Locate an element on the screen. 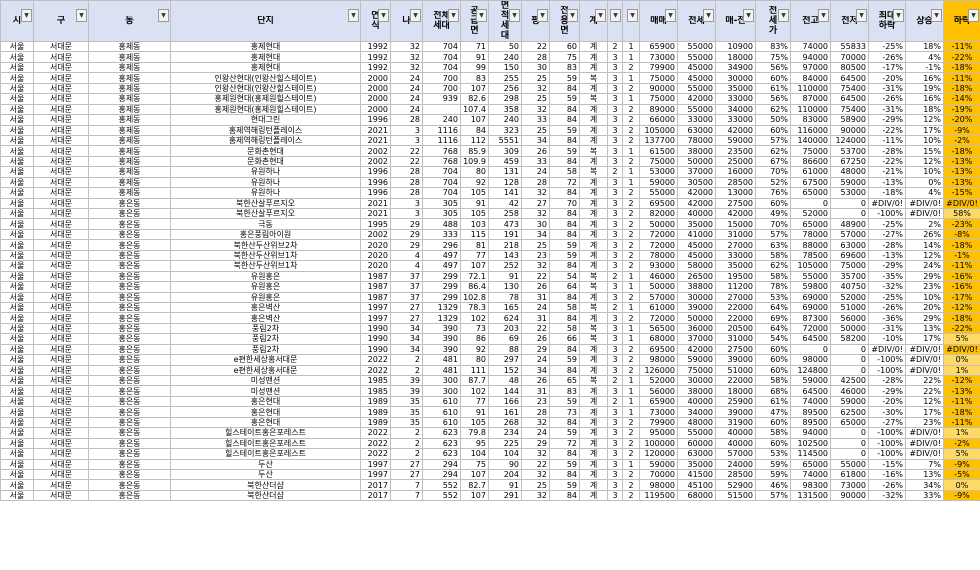 The height and width of the screenshot is (570, 980). table-cell: 12% is located at coordinates (924, 161).